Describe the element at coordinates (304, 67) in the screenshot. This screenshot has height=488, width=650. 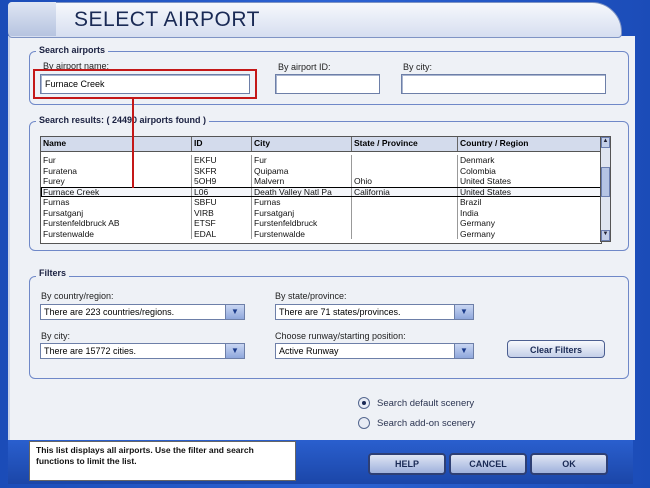
I see `airport-id-label: By airport ID:` at that location.